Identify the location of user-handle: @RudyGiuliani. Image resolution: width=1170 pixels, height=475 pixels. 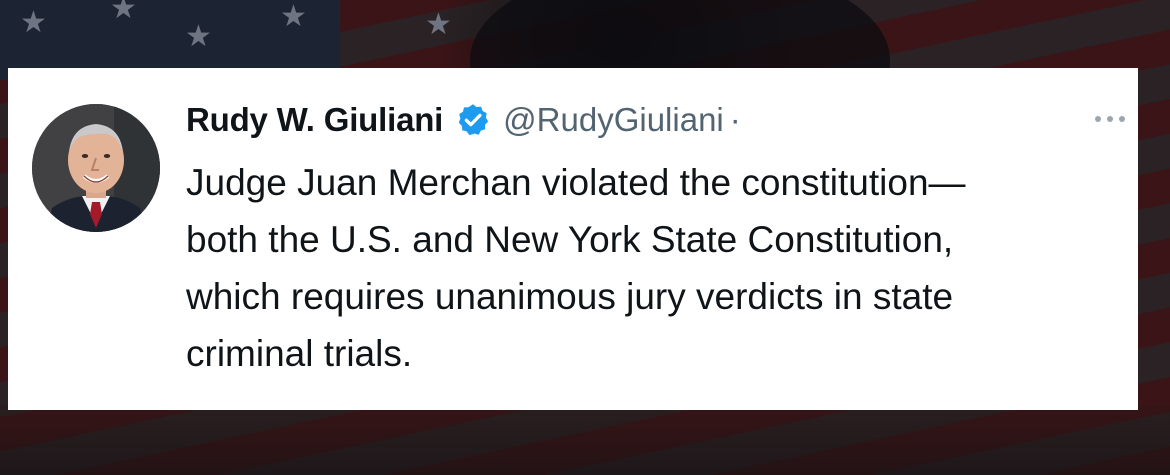
(613, 120).